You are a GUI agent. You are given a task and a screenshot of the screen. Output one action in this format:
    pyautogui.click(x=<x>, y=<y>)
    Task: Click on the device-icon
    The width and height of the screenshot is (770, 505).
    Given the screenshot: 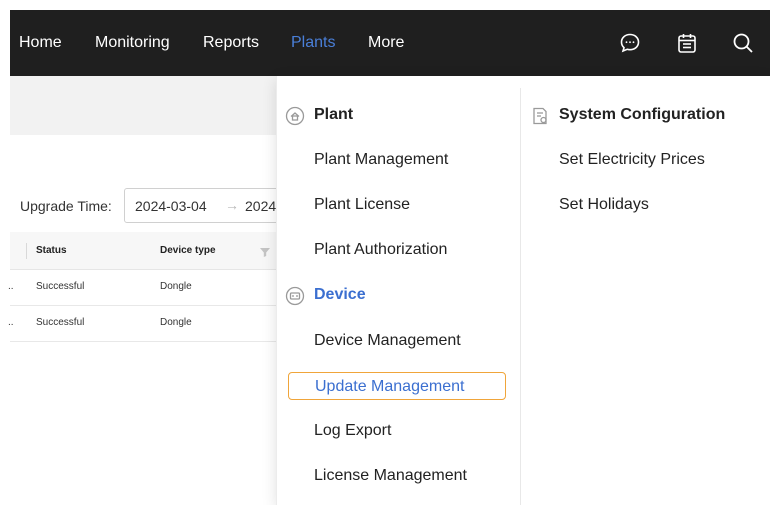 What is the action you would take?
    pyautogui.click(x=295, y=296)
    